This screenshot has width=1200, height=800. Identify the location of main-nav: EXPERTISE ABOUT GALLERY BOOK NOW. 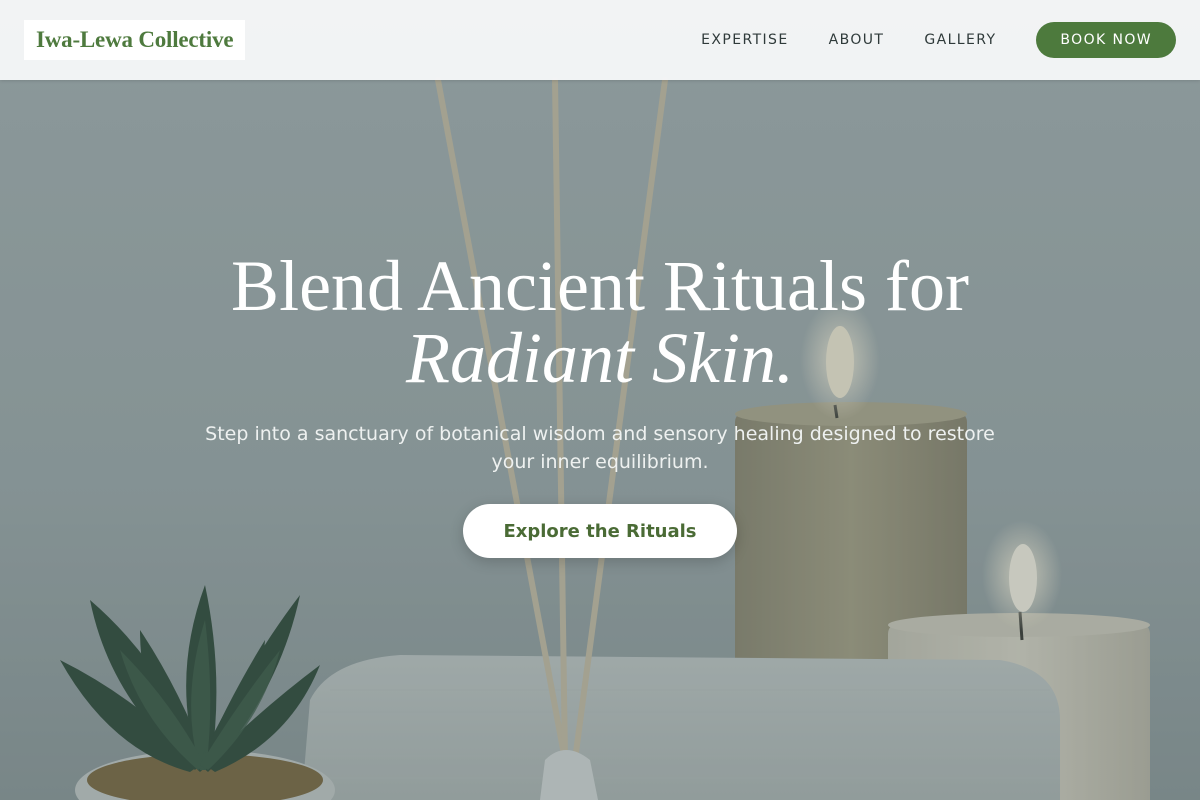
(938, 40).